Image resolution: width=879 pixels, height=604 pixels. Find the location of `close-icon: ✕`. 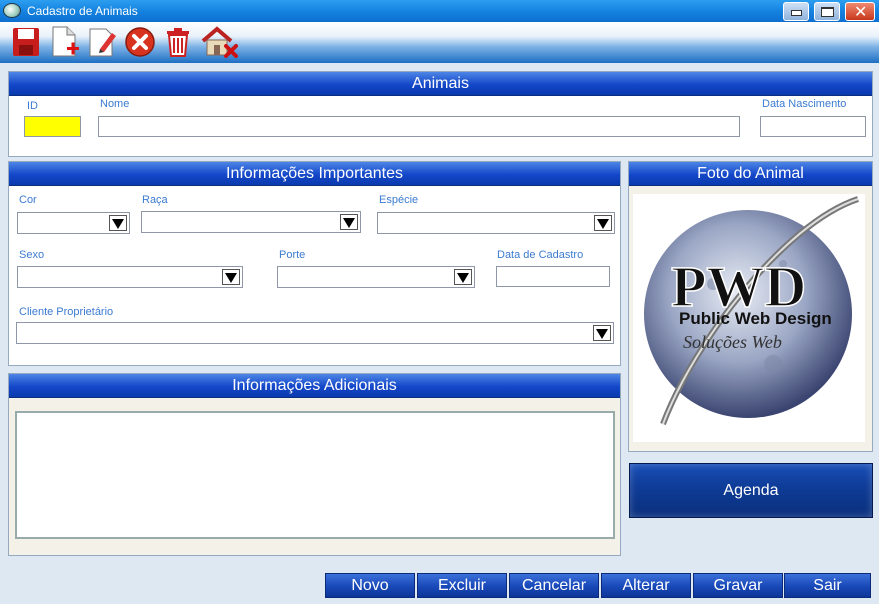

close-icon: ✕ is located at coordinates (861, 11).